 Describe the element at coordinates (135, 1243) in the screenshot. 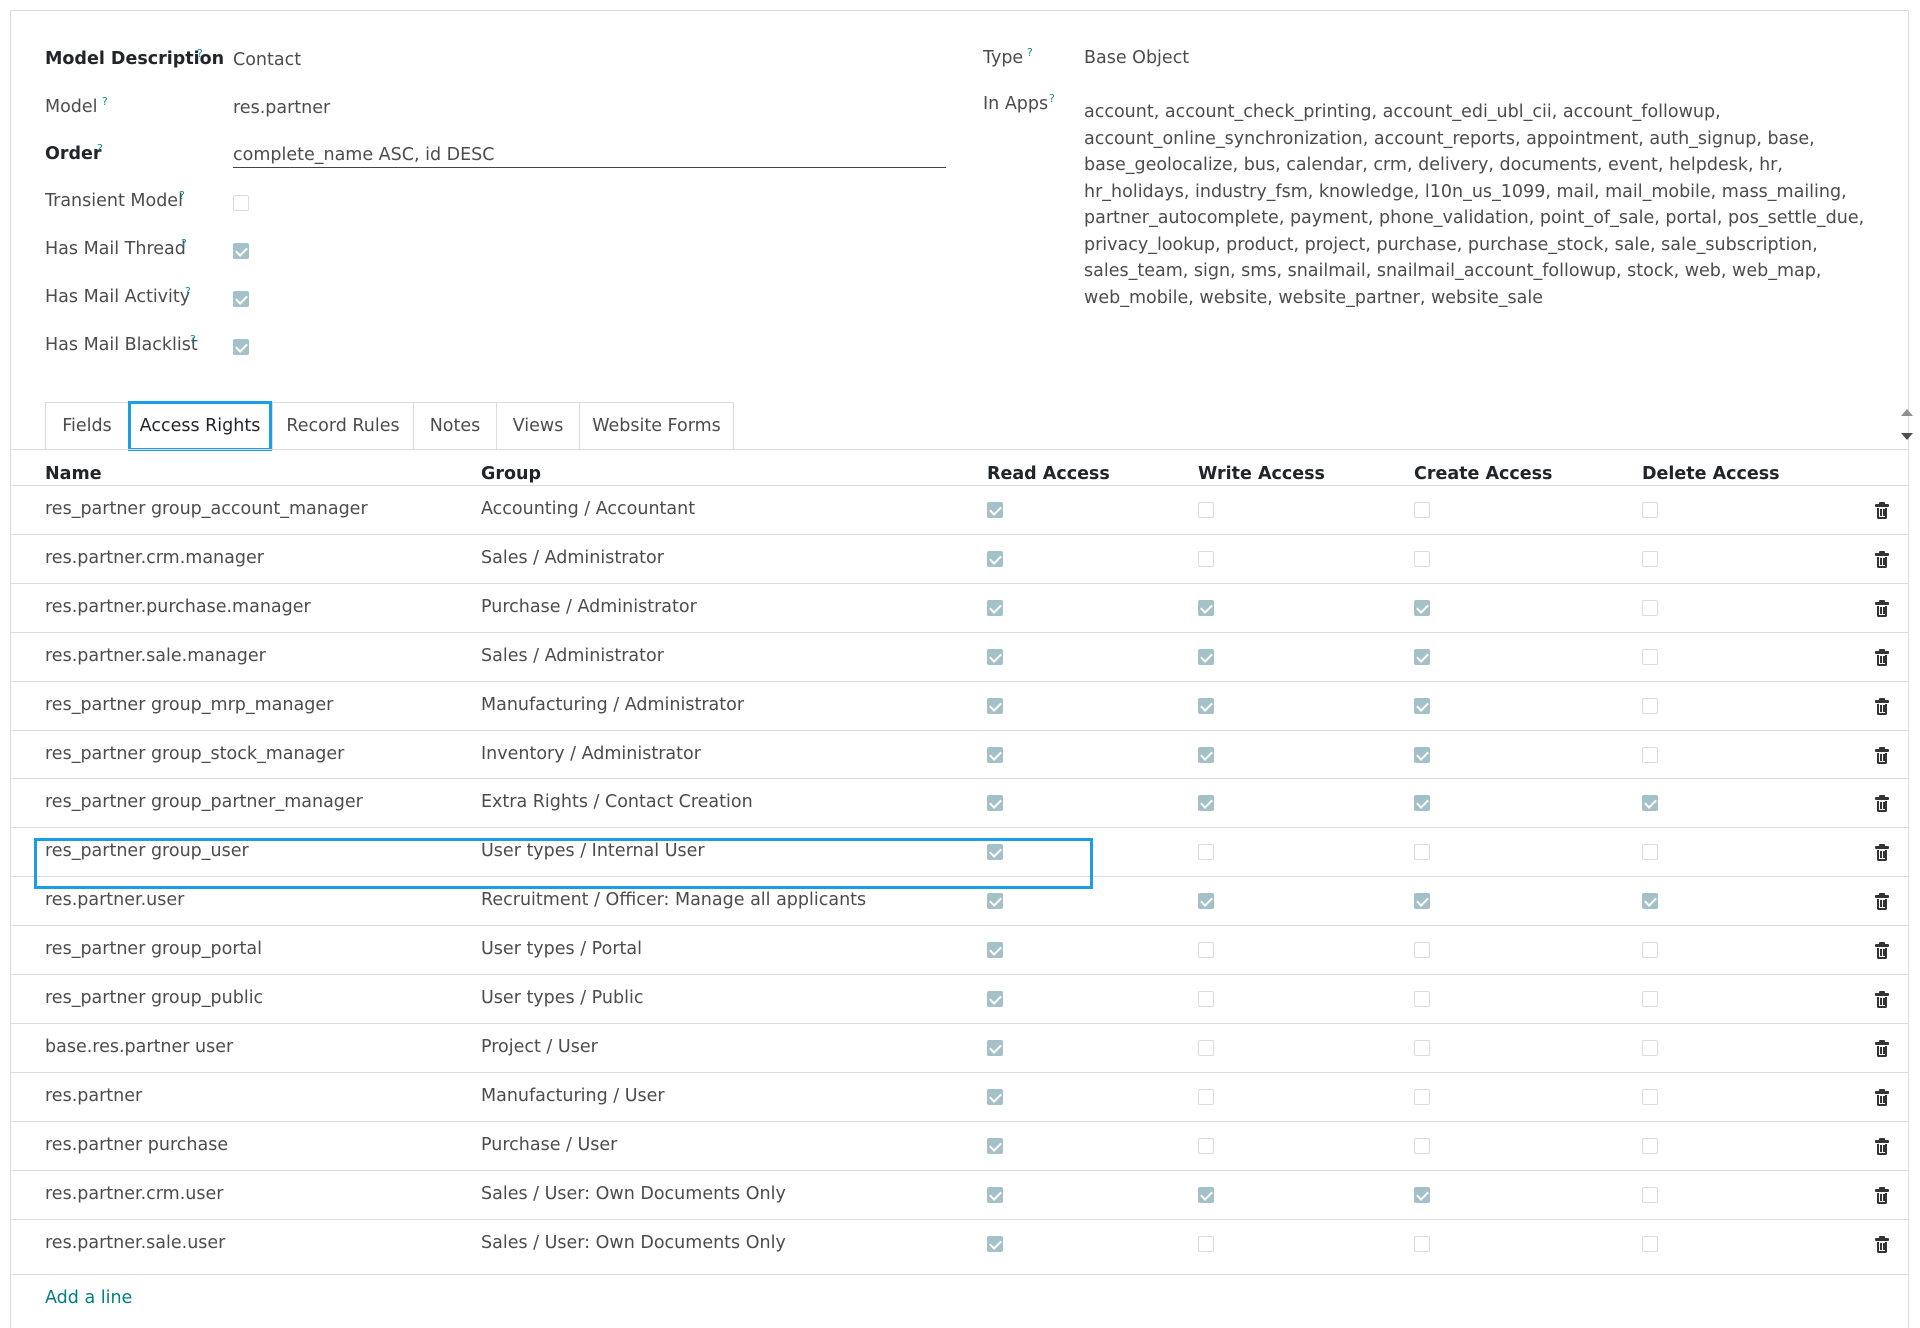

I see `row-name: res.partner.sale.user` at that location.